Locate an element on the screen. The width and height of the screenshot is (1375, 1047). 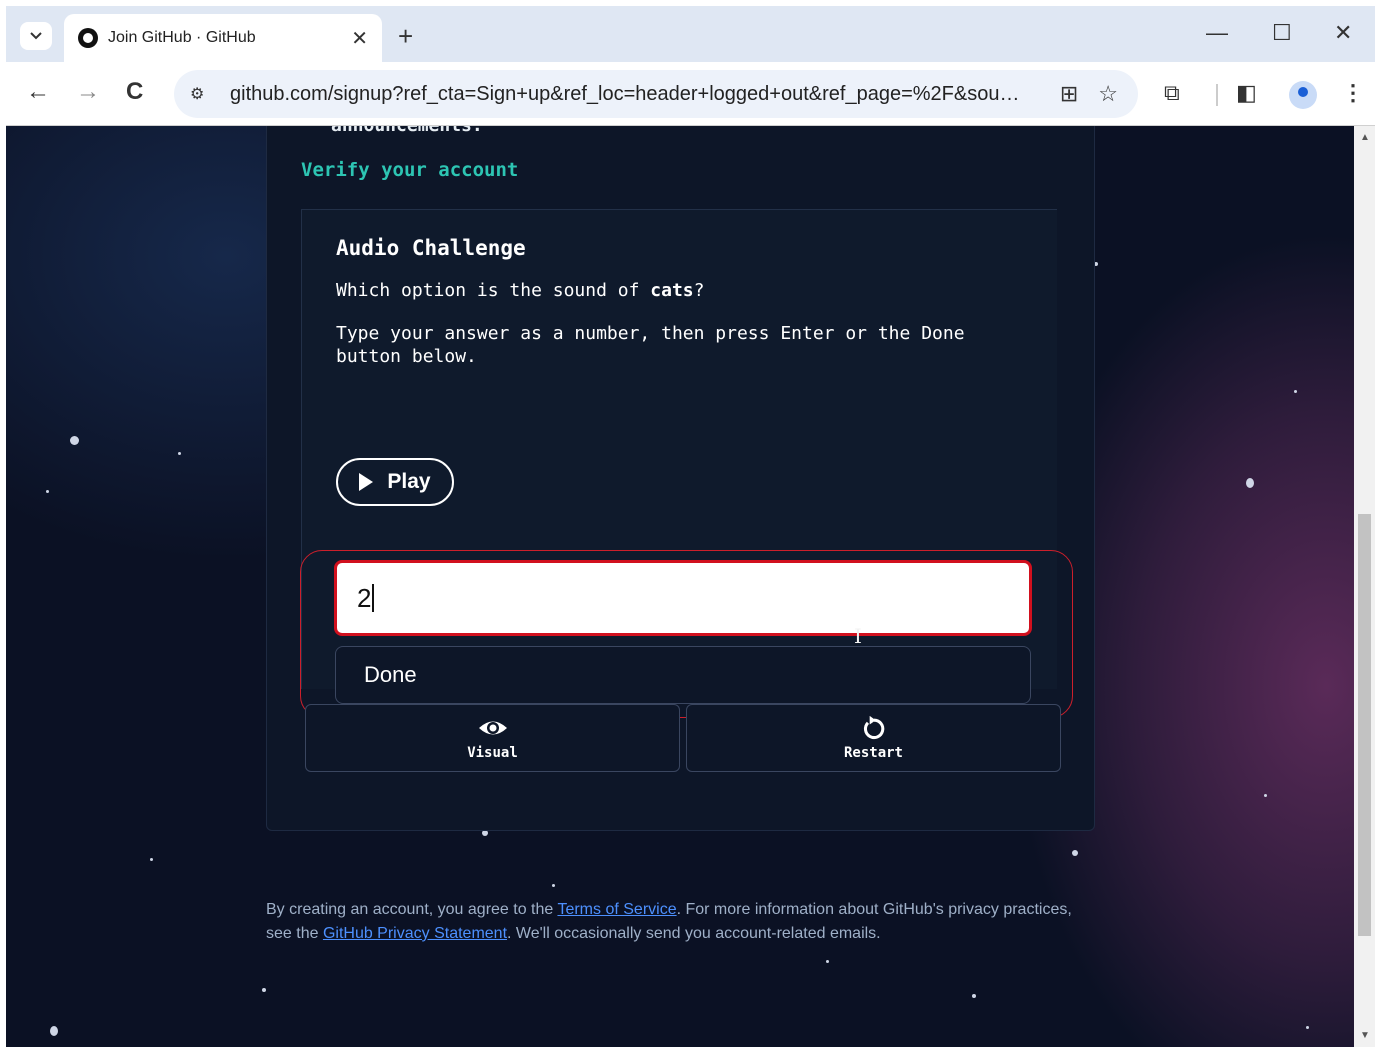
question-prefix: Which option is the sound of is located at coordinates (493, 290).